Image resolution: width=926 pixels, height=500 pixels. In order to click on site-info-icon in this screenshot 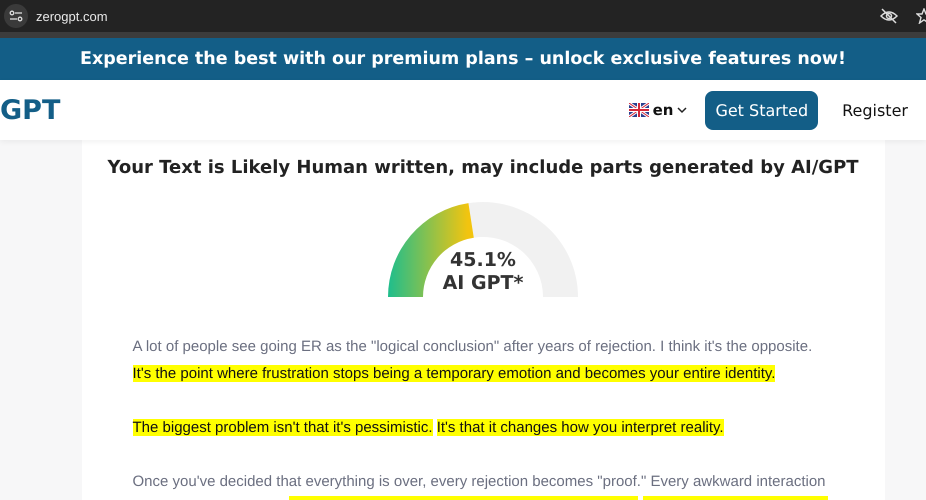, I will do `click(16, 16)`.